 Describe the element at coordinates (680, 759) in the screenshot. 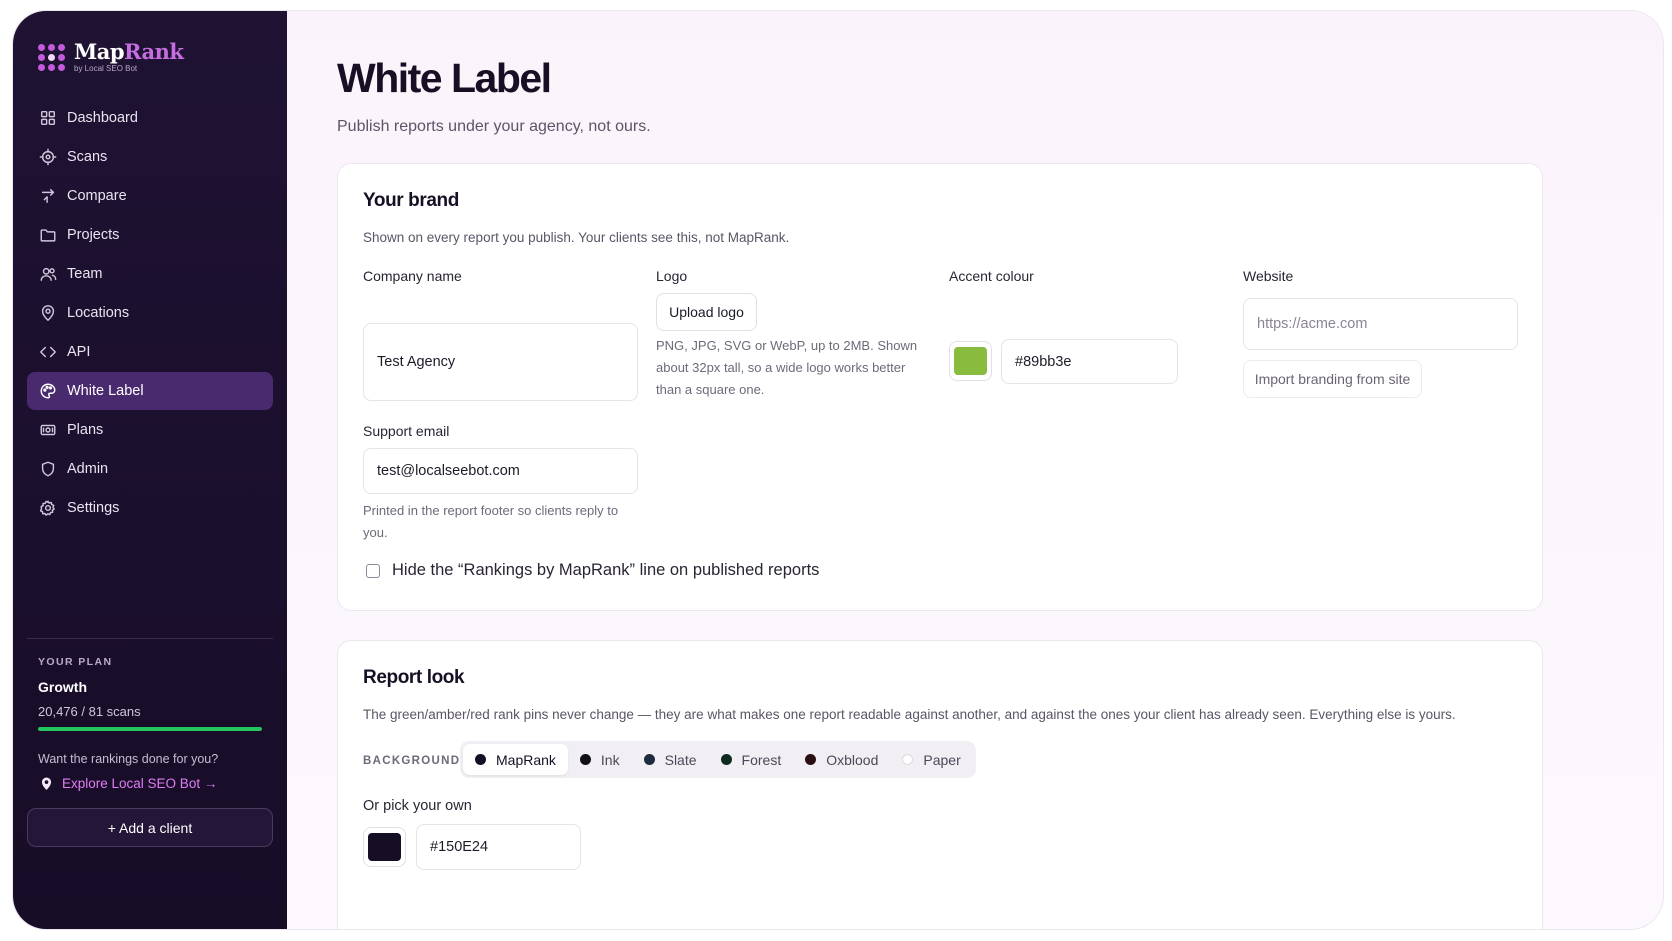

I see `option-label: Slate` at that location.